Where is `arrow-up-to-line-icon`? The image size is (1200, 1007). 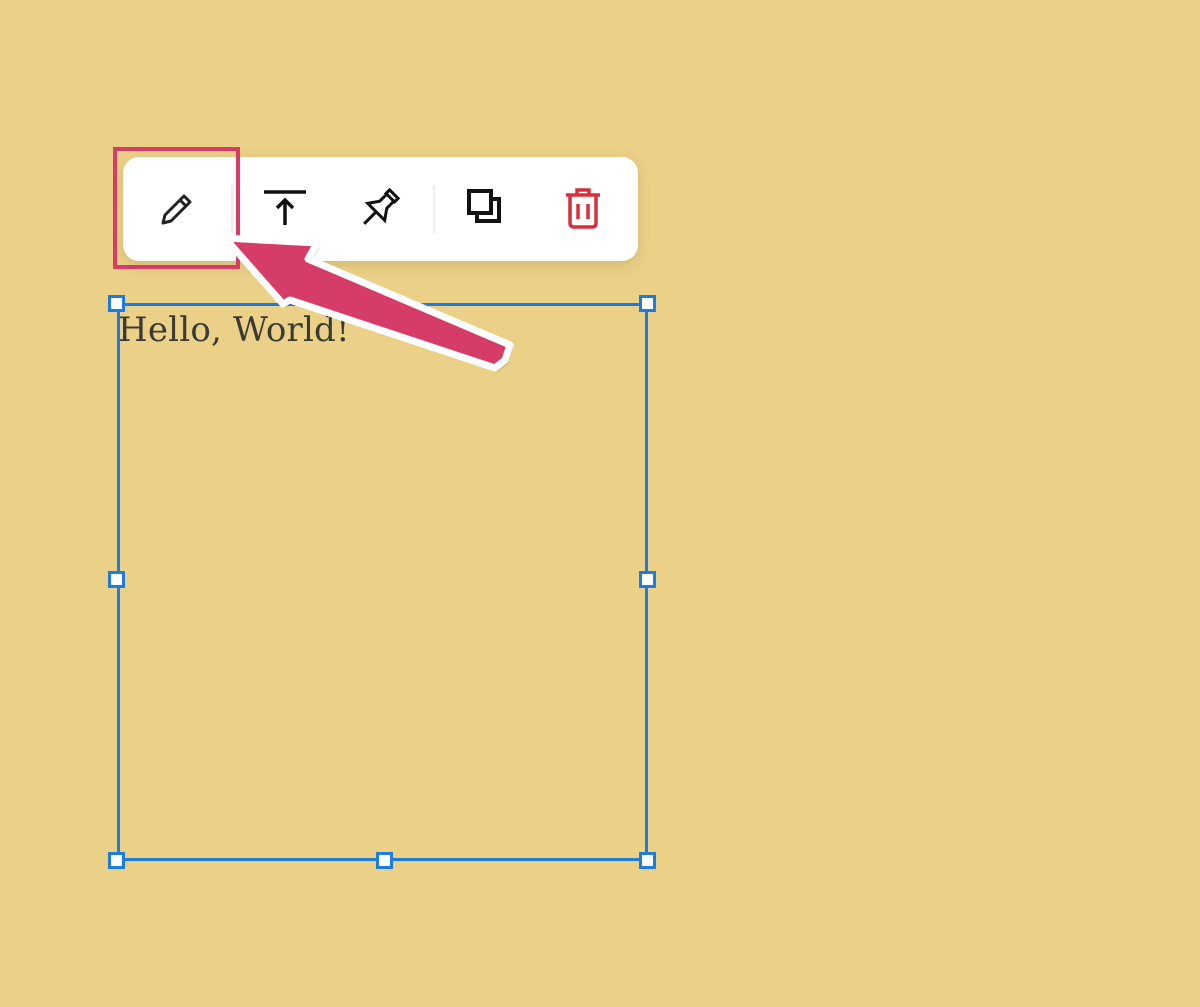 arrow-up-to-line-icon is located at coordinates (285, 207).